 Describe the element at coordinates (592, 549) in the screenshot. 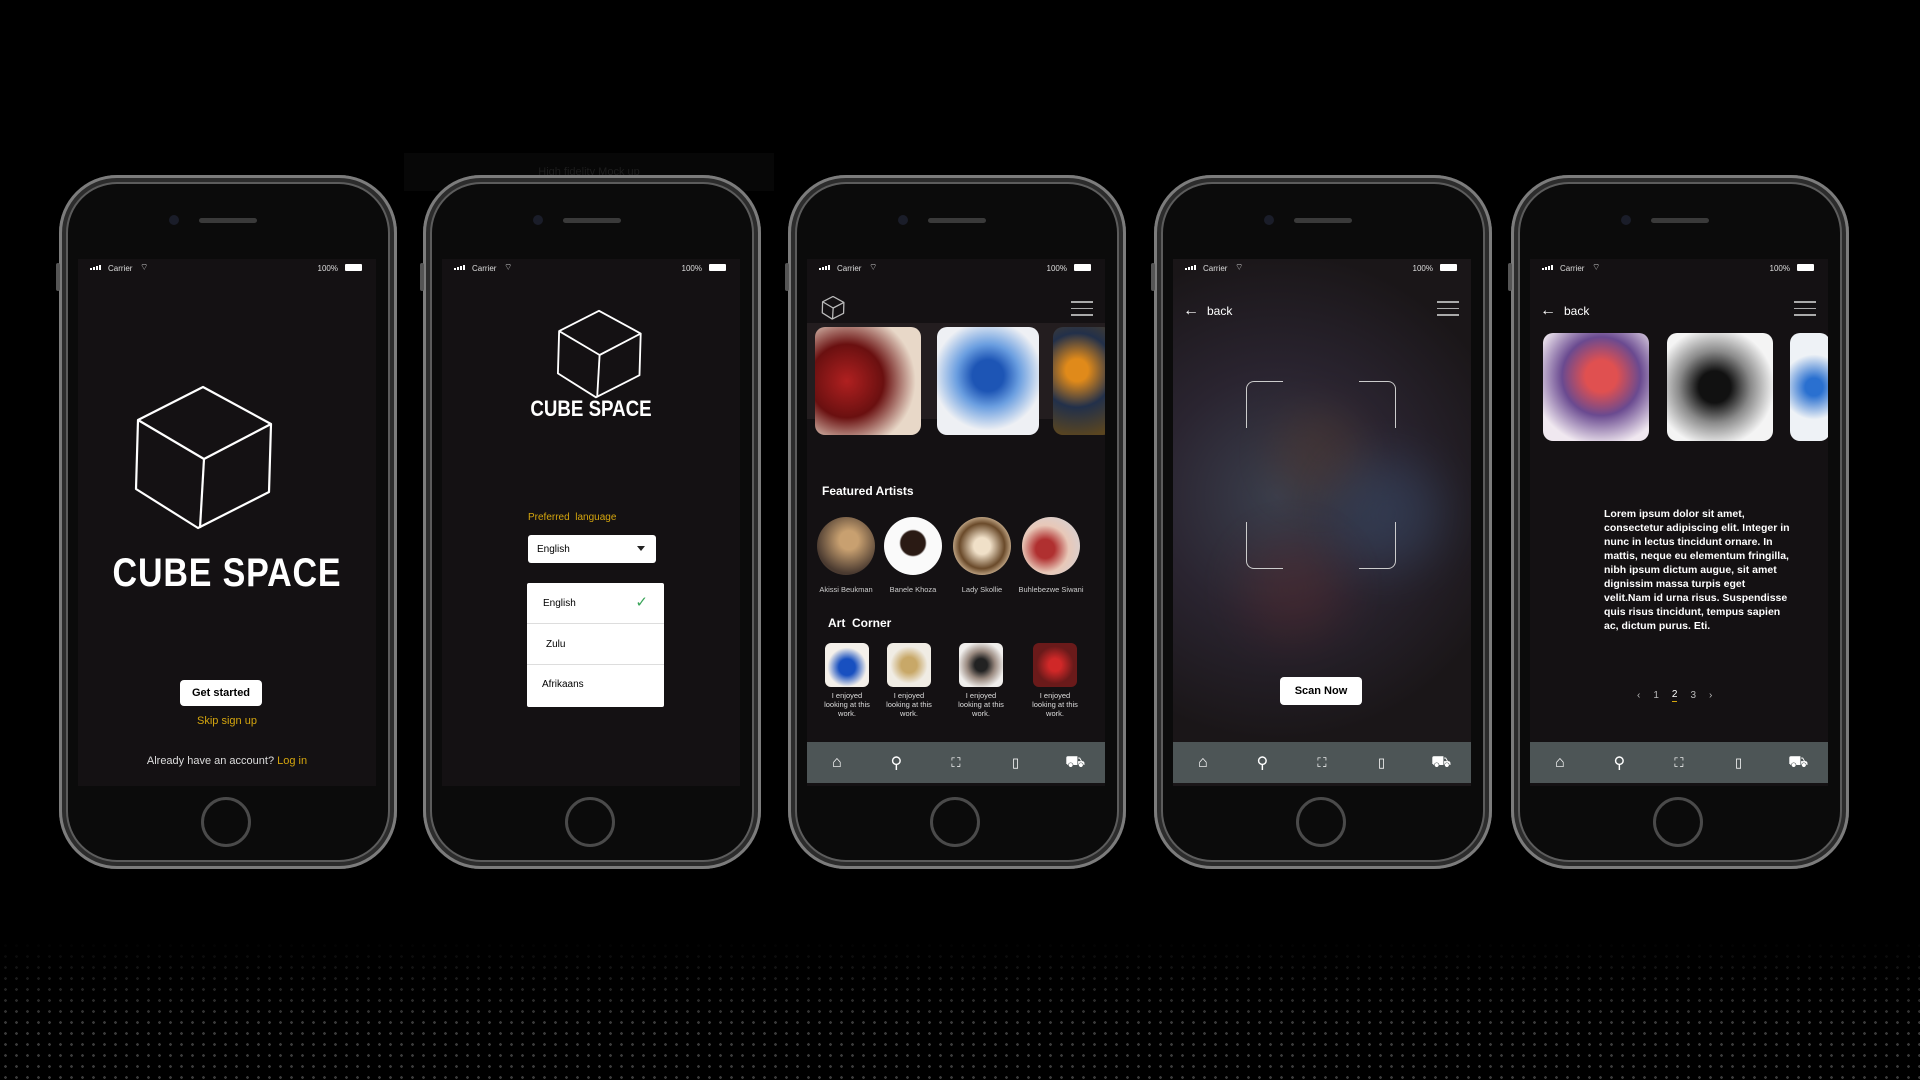

I see `language-select: English` at that location.